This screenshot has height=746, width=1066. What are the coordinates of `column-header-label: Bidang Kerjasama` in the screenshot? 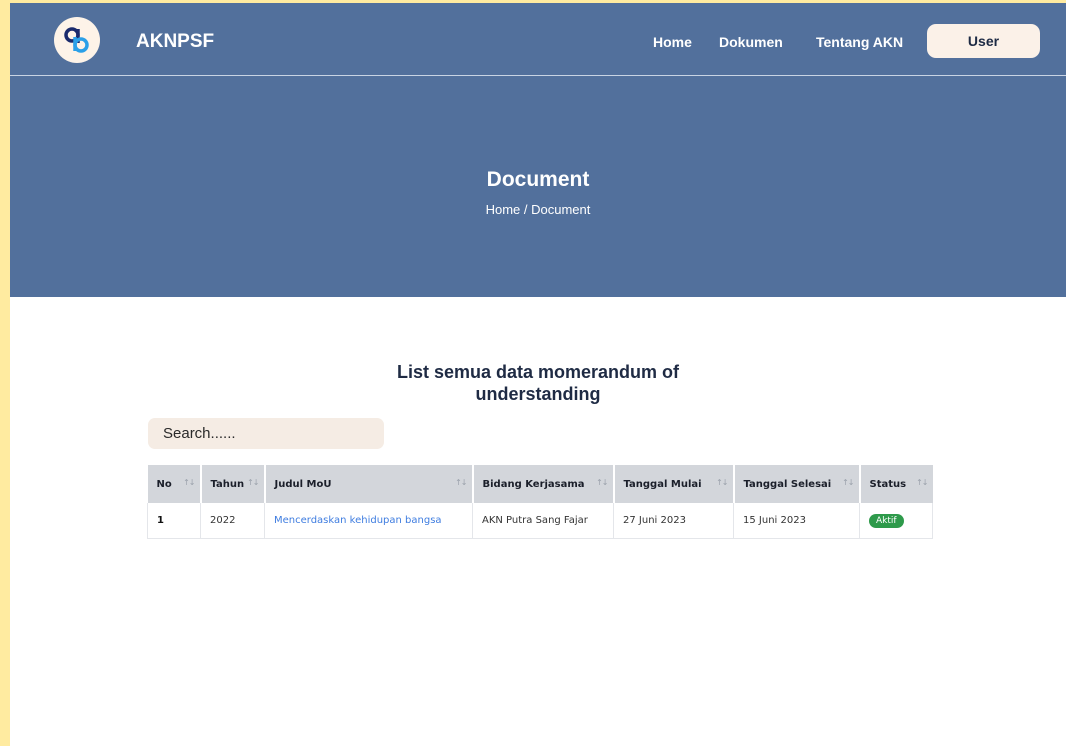 It's located at (533, 484).